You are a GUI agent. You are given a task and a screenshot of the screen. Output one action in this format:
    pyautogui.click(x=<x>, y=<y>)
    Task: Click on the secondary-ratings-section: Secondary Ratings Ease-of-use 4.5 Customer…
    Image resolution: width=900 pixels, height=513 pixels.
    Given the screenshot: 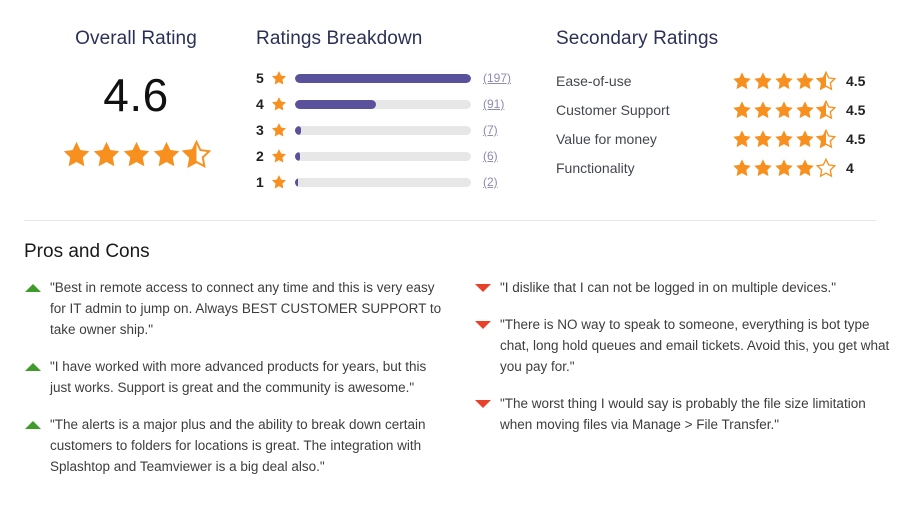 What is the action you would take?
    pyautogui.click(x=712, y=113)
    